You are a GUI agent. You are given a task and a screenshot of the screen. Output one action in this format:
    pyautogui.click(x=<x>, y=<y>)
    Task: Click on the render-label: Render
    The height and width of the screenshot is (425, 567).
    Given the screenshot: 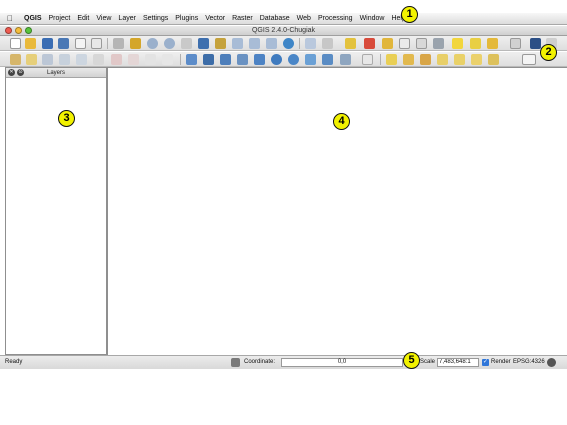 What is the action you would take?
    pyautogui.click(x=501, y=362)
    